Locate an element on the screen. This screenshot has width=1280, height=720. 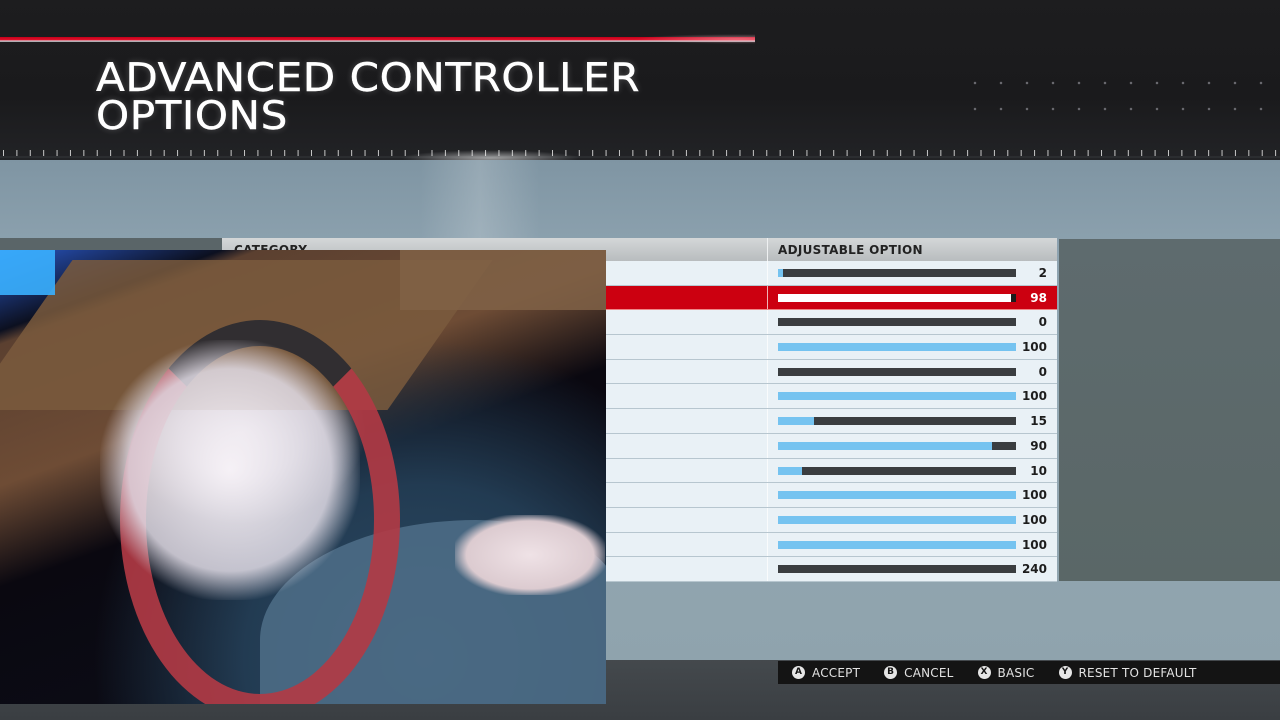
webcam-hand-right is located at coordinates (530, 555).